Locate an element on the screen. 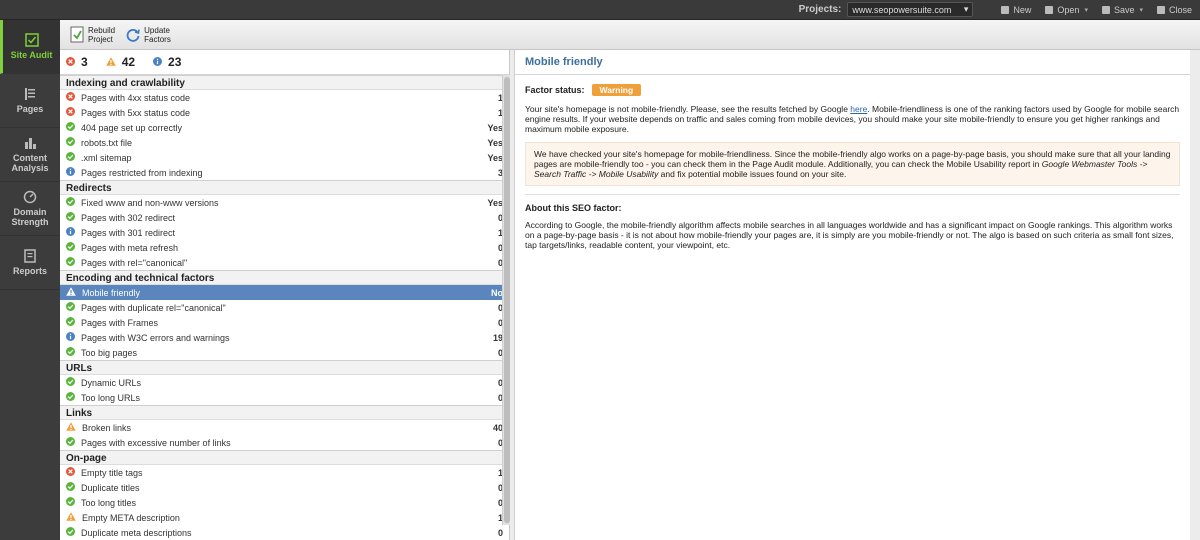 The height and width of the screenshot is (540, 1200). factor-row: Pages with rel="canonical" 0 is located at coordinates (284, 262).